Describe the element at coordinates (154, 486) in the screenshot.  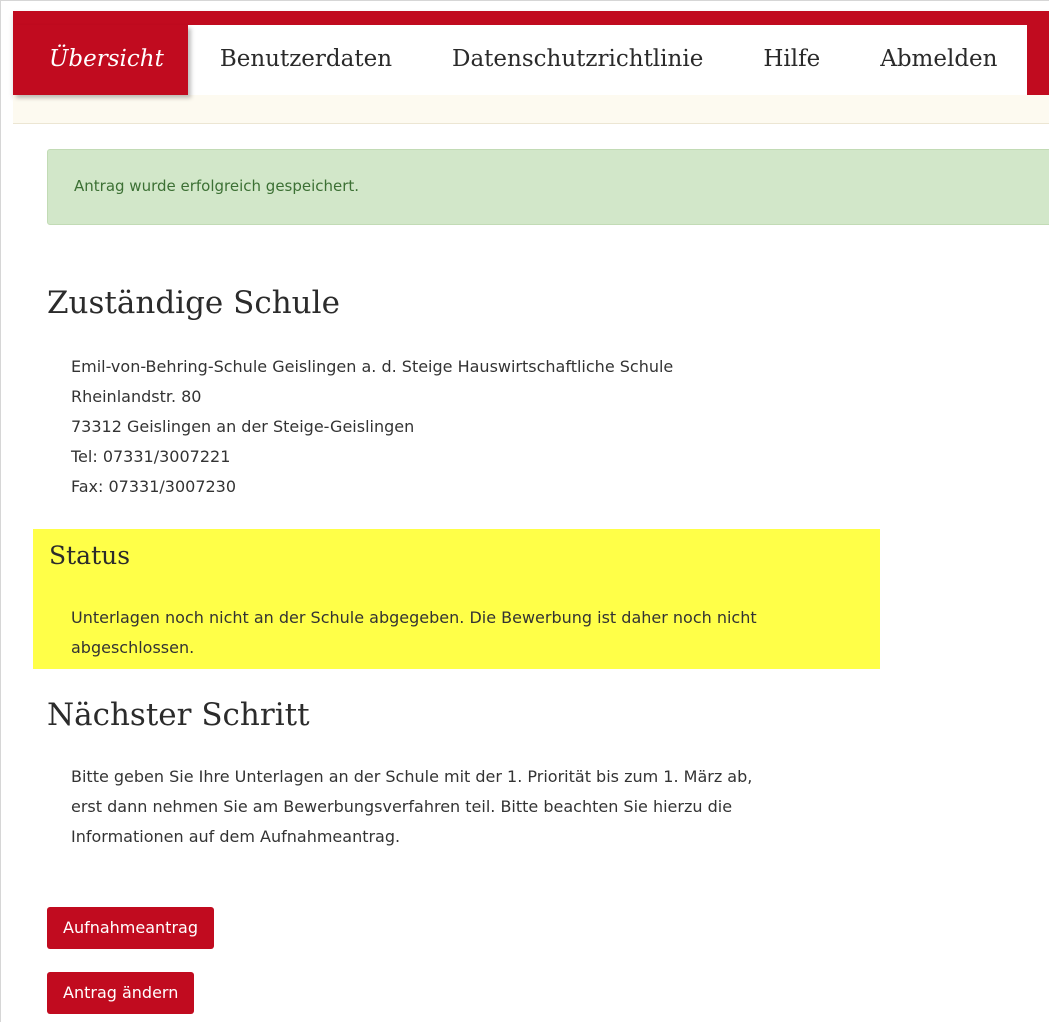
I see `school-fax: Fax: 07331/3007230` at that location.